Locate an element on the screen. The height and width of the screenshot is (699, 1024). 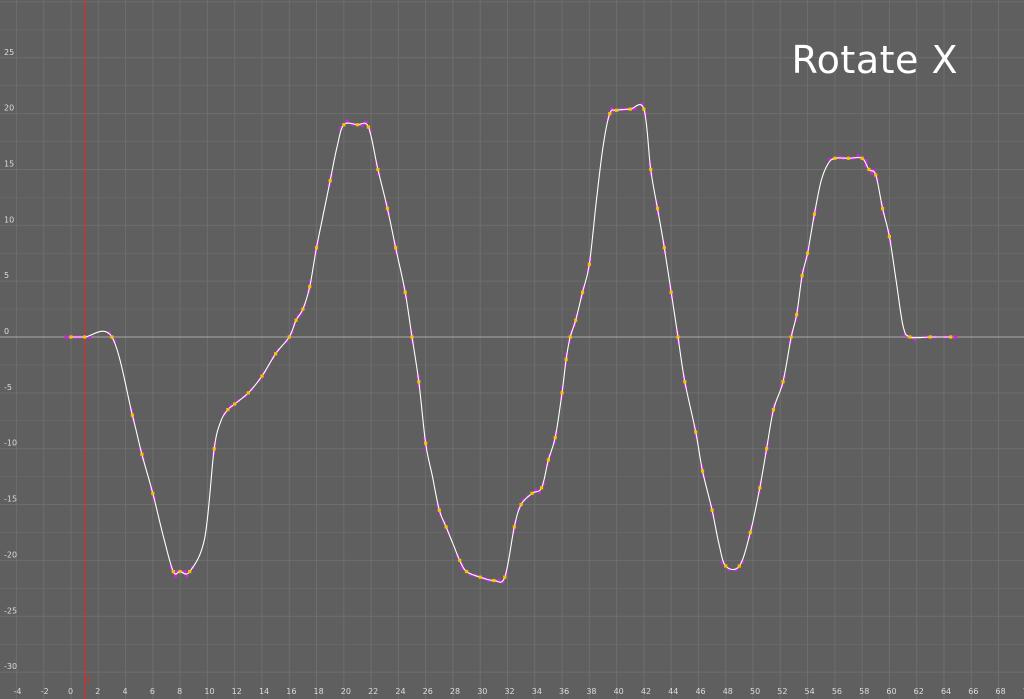
x-tick-label: 0 is located at coordinates (70, 691).